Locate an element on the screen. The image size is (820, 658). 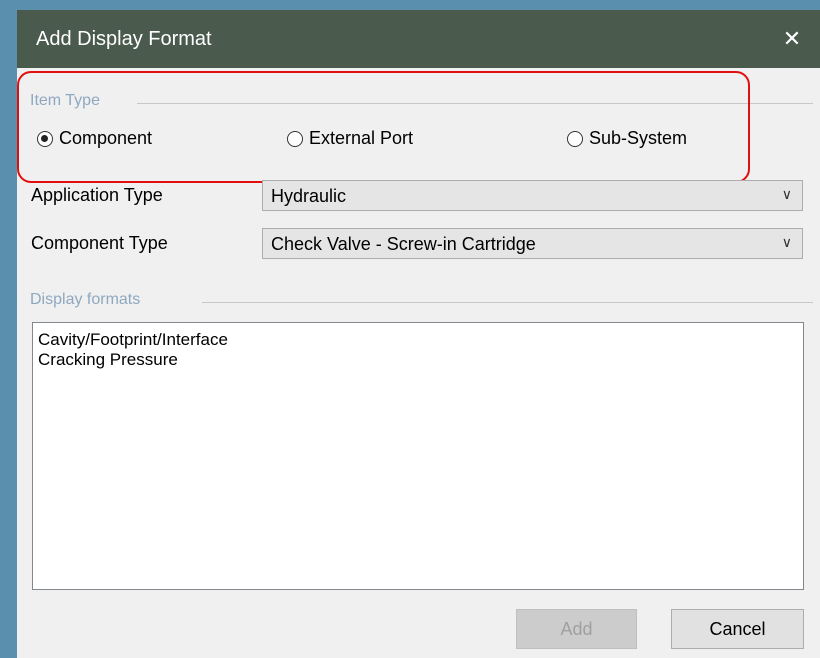
add-button: Add is located at coordinates (576, 629).